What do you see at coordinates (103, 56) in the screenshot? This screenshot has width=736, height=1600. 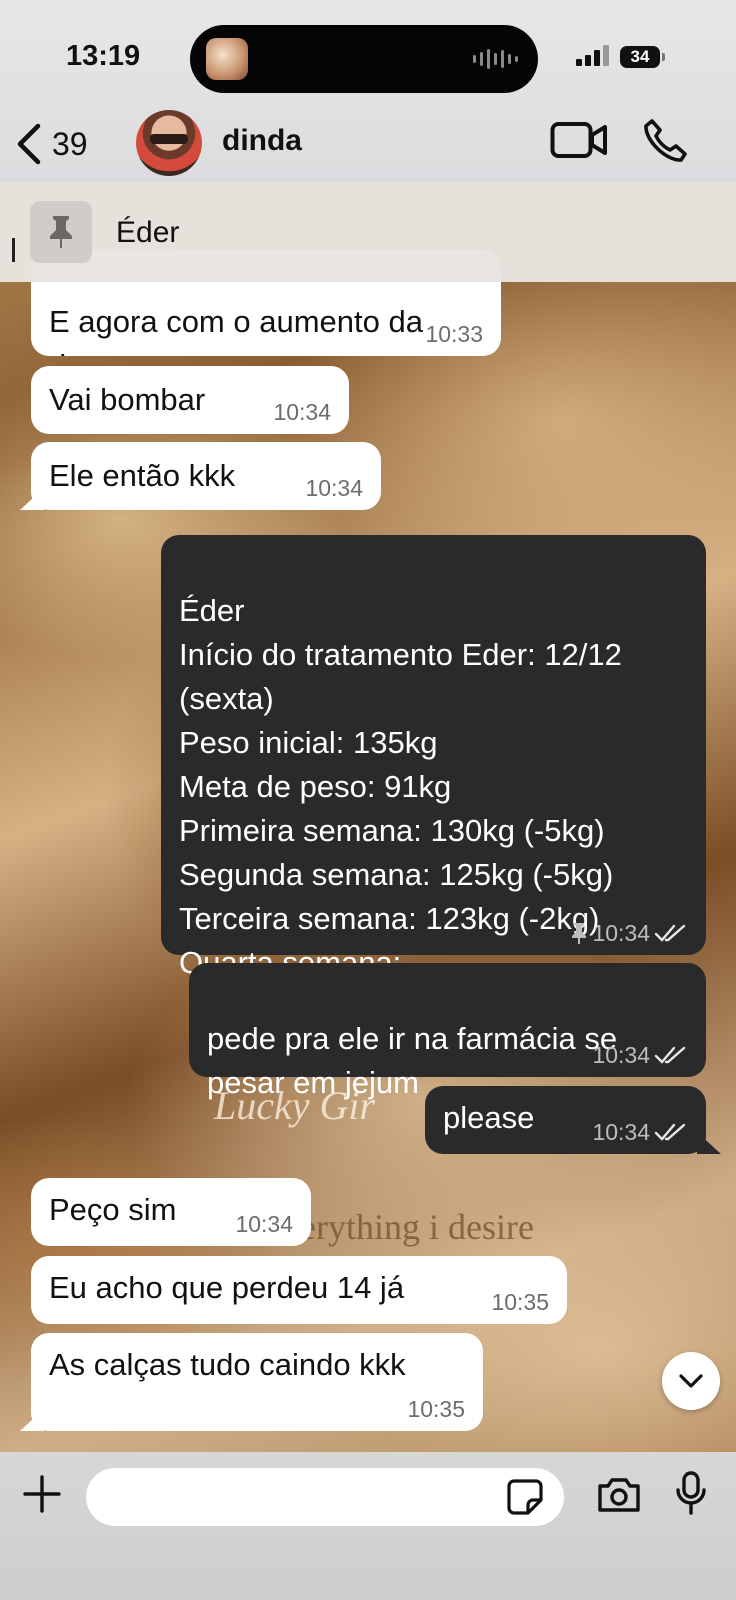 I see `status-time: 13:19` at bounding box center [103, 56].